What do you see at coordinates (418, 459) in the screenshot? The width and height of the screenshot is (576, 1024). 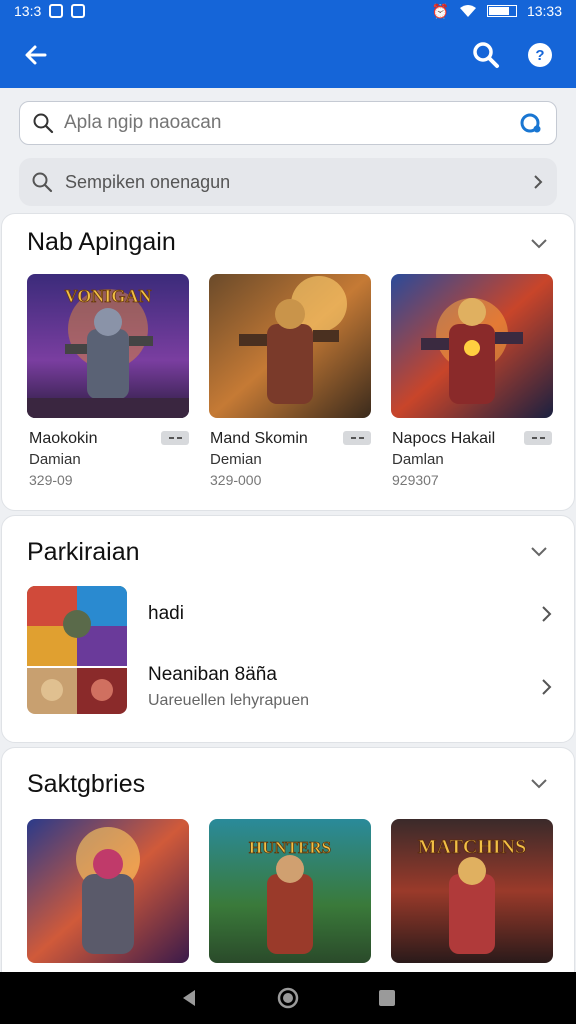 I see `game-developer: Damlan` at bounding box center [418, 459].